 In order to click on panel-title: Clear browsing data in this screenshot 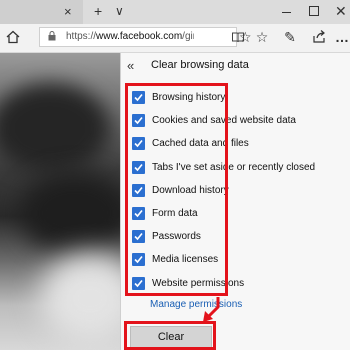, I will do `click(200, 65)`.